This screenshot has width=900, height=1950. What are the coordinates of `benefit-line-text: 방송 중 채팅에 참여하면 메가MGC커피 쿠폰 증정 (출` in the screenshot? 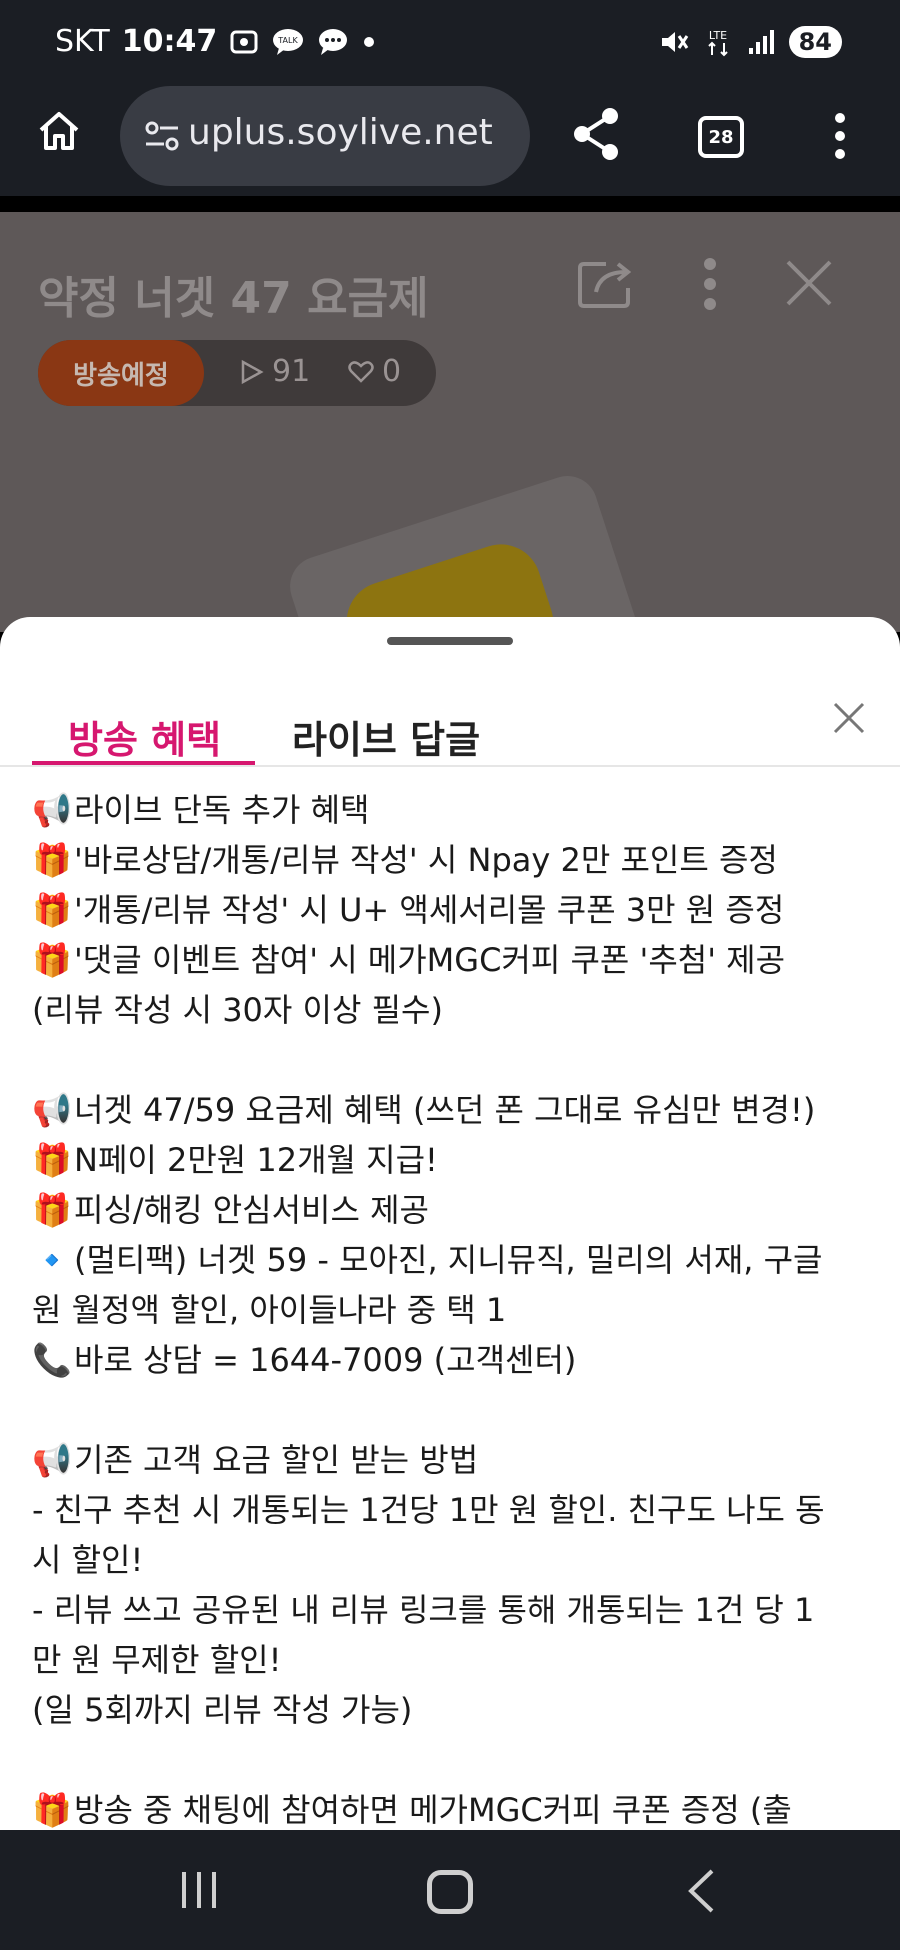 It's located at (433, 1810).